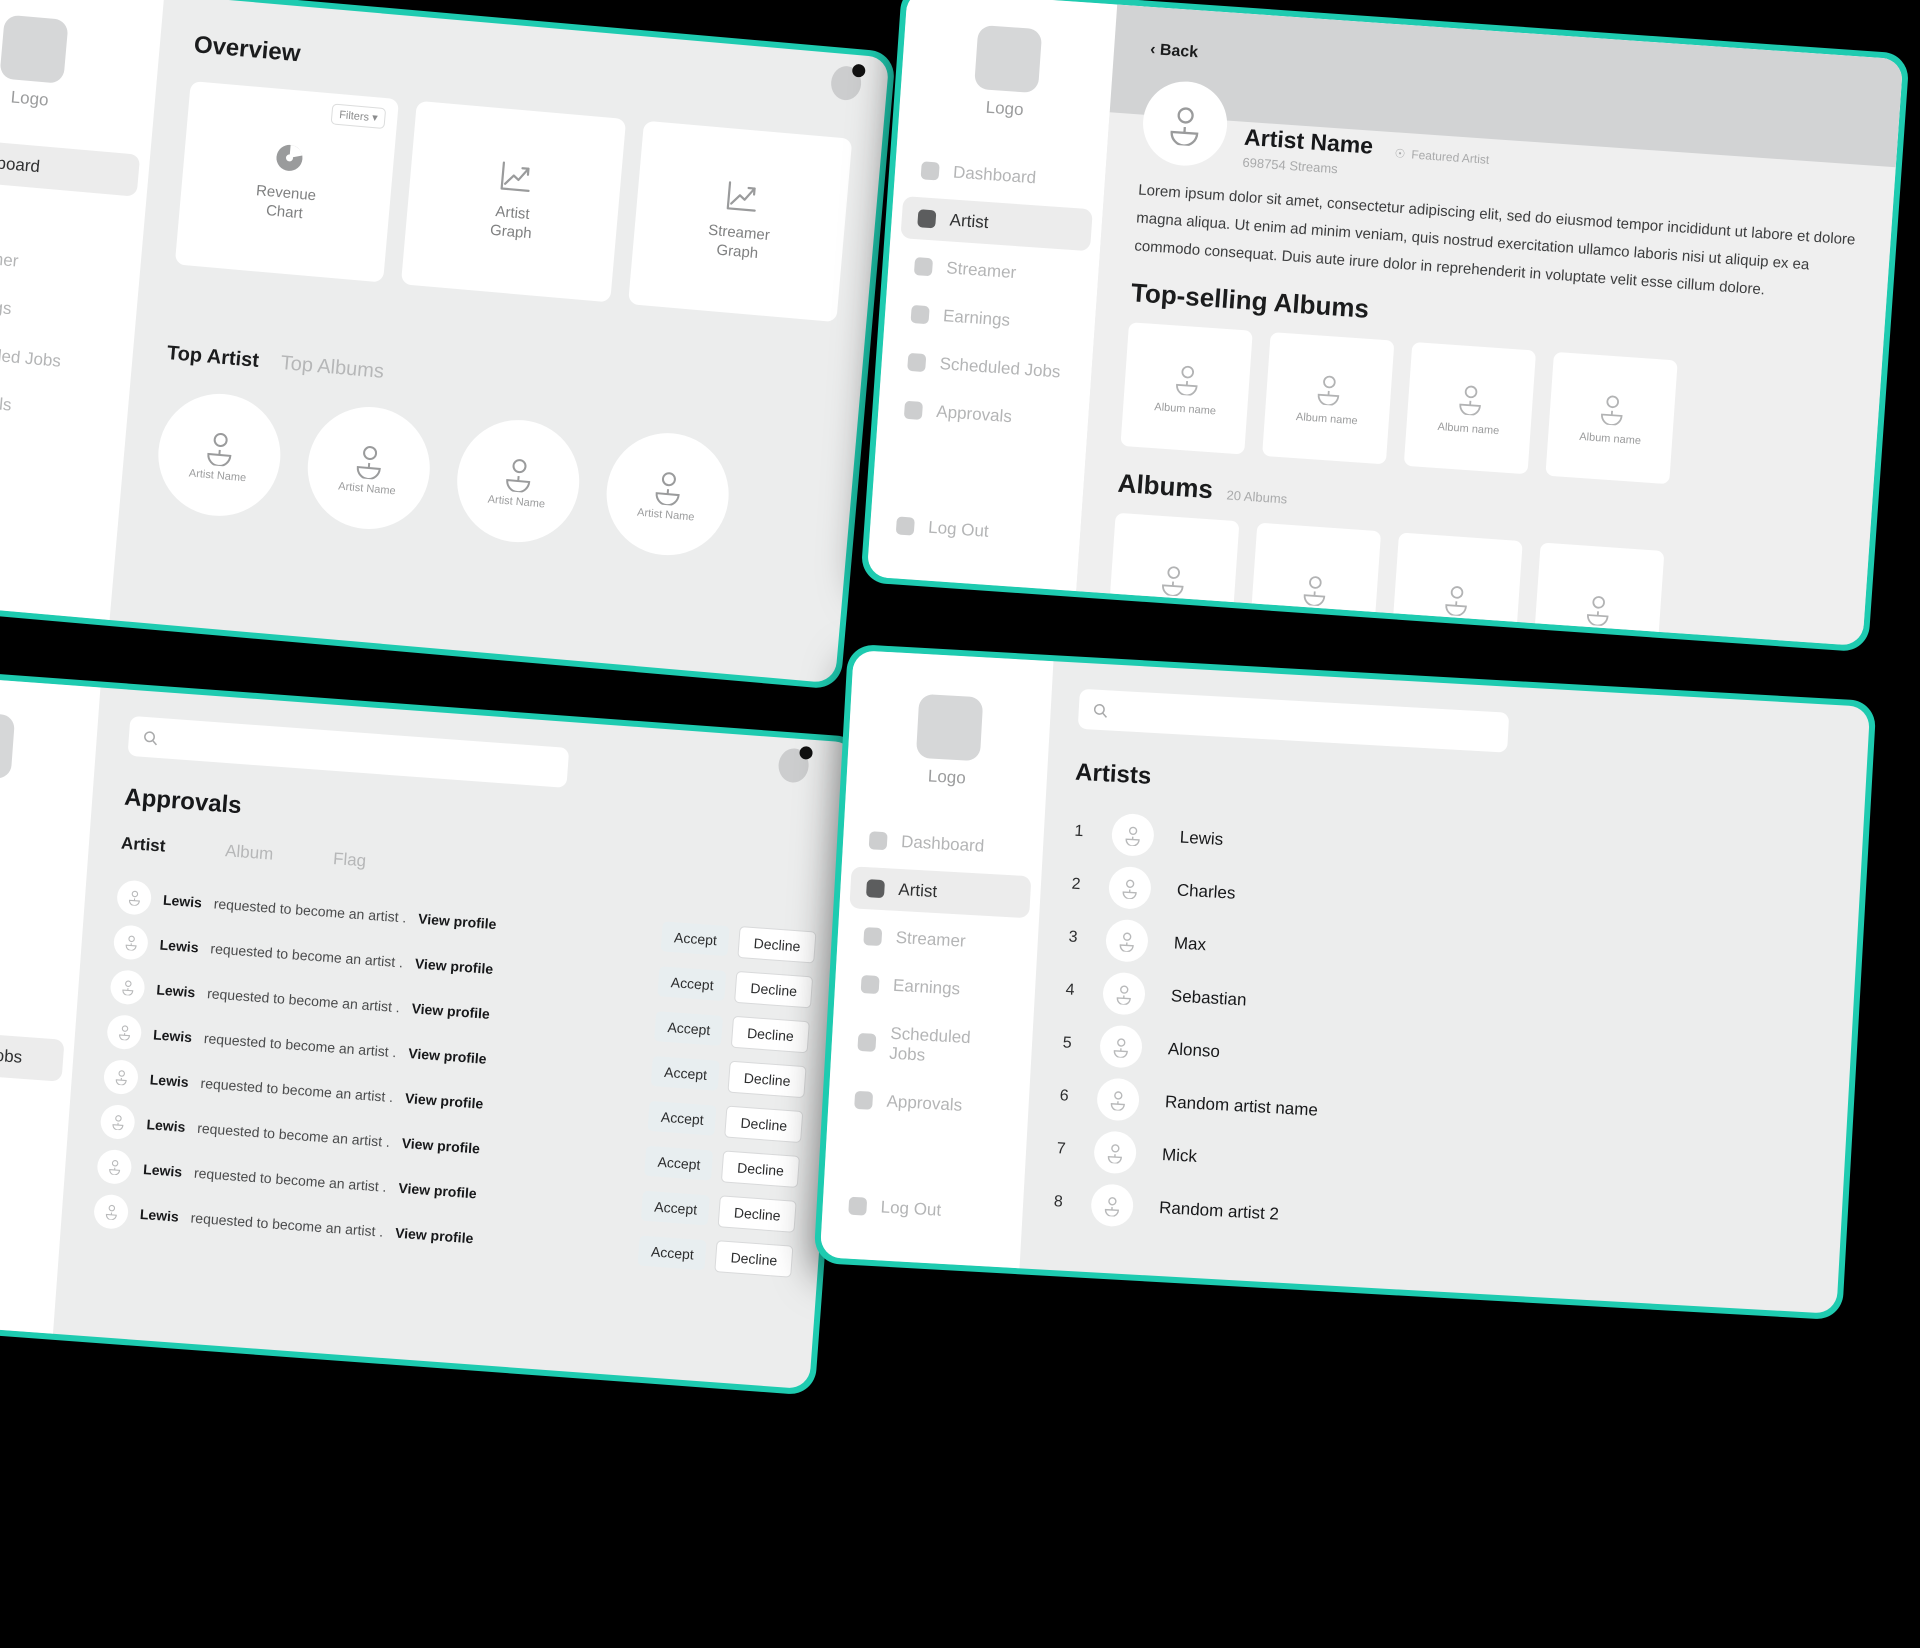 The height and width of the screenshot is (1648, 1920). Describe the element at coordinates (358, 116) in the screenshot. I see `filters-button: Filters ▾` at that location.